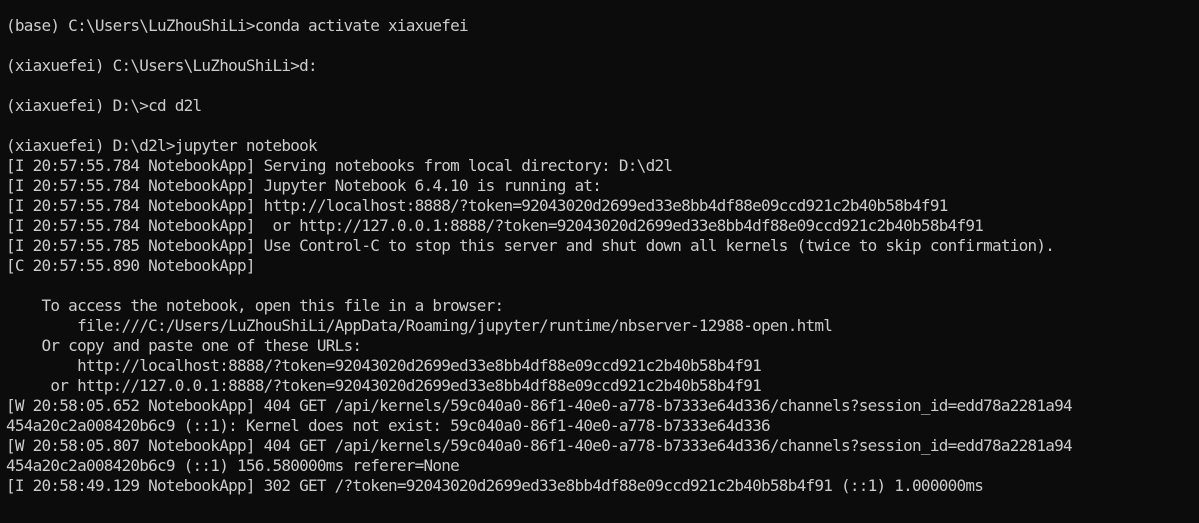 The image size is (1199, 523). What do you see at coordinates (184, 345) in the screenshot?
I see `terminal-line-17: Or copy and paste one of these URLs:` at bounding box center [184, 345].